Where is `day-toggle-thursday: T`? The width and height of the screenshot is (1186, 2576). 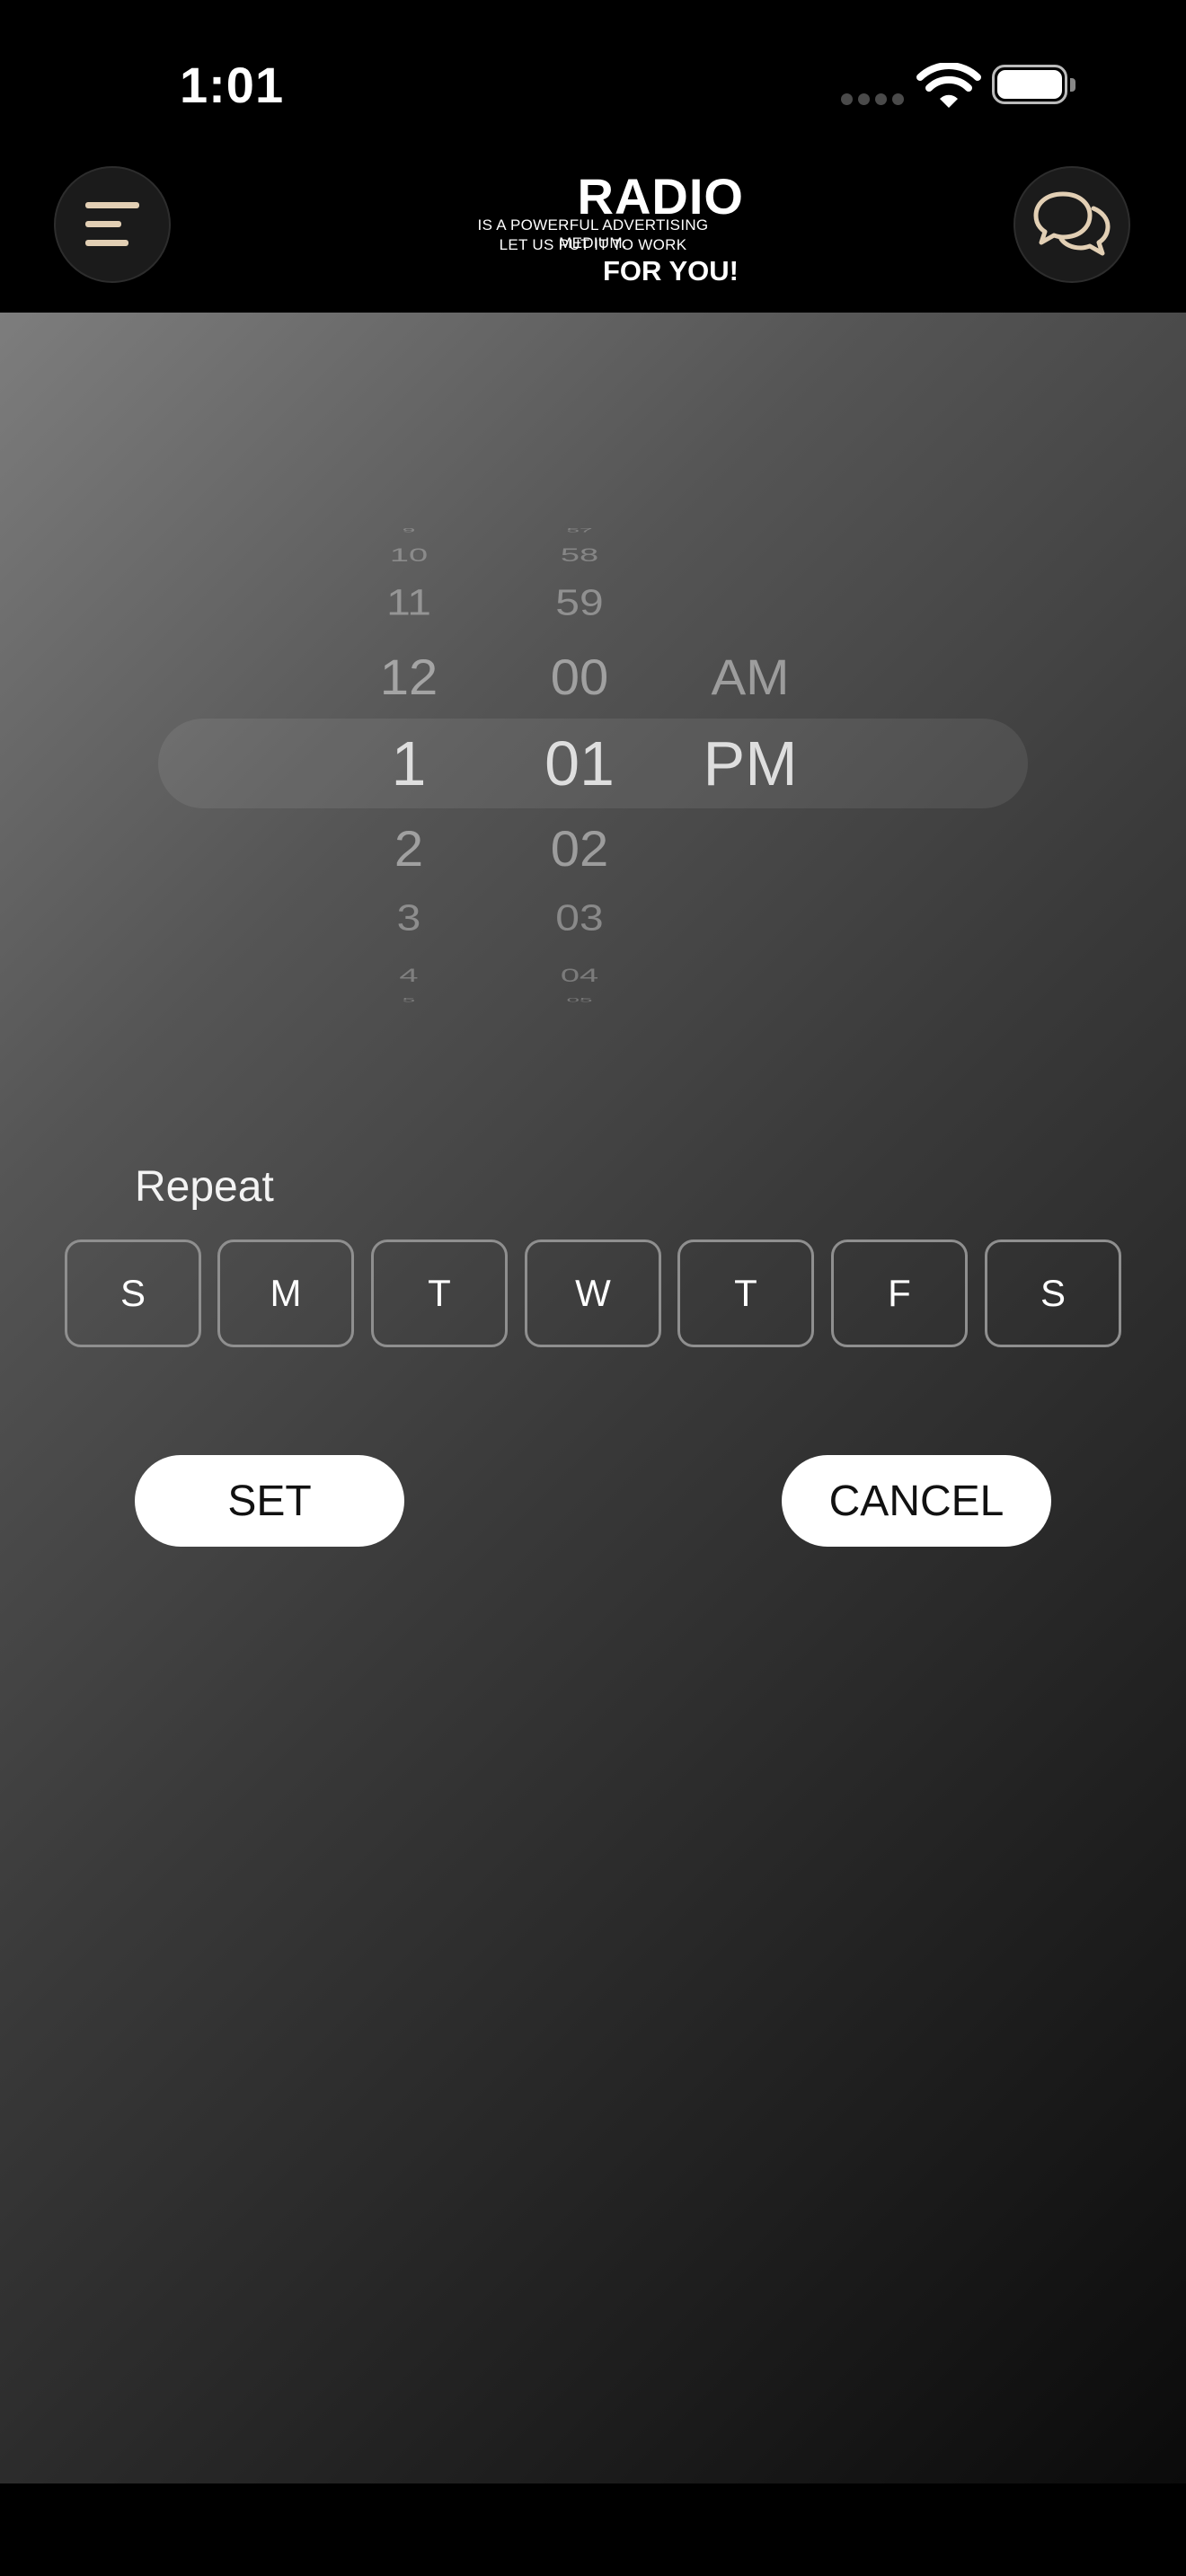
day-toggle-thursday: T is located at coordinates (745, 1293).